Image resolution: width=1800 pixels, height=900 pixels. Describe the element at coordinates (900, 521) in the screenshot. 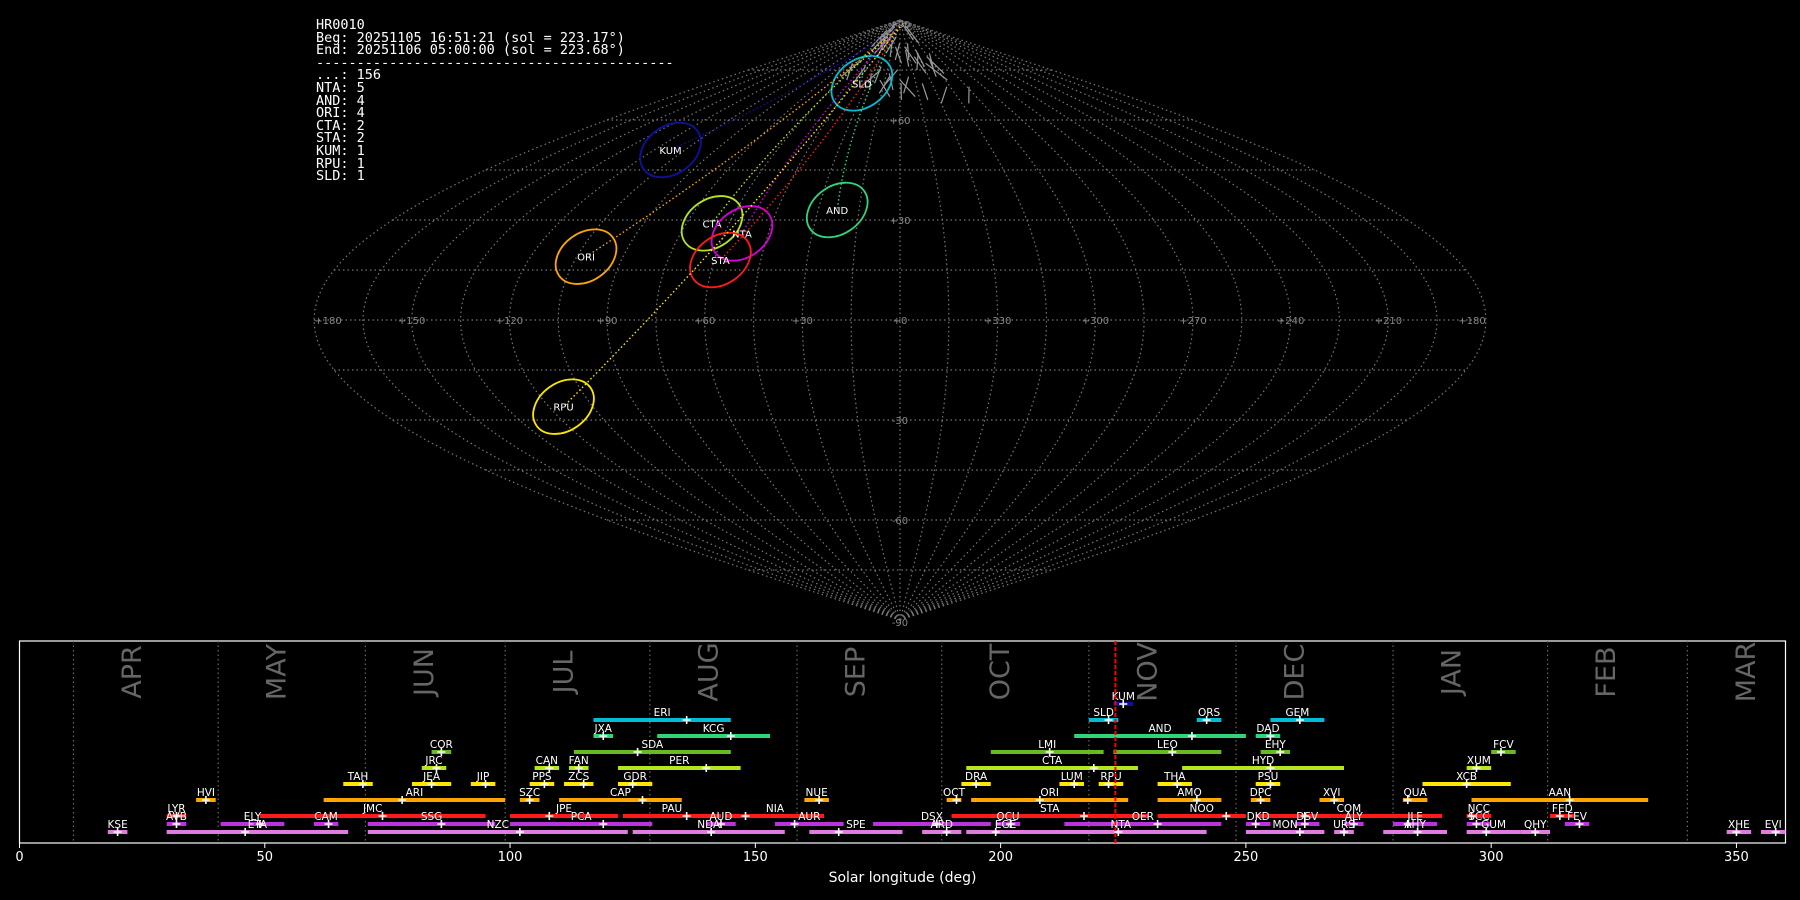

I see `latitude-tick-label: -60` at that location.